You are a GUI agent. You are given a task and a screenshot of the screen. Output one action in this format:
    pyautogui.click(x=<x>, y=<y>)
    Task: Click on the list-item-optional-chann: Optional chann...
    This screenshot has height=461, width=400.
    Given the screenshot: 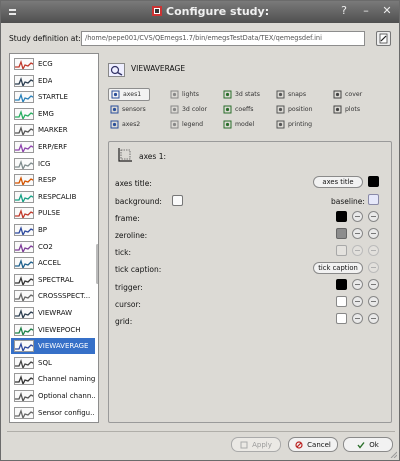 What is the action you would take?
    pyautogui.click(x=53, y=396)
    